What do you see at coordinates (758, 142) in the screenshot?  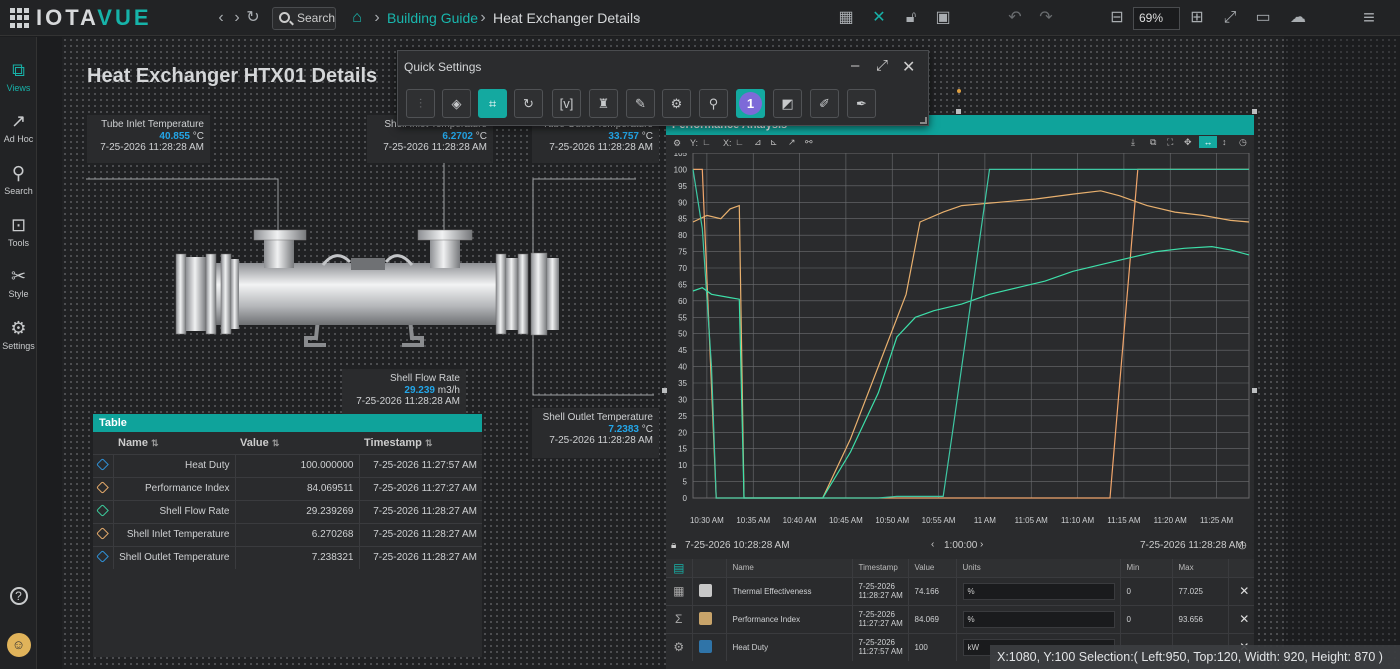 I see `scale-icon: ⊿` at bounding box center [758, 142].